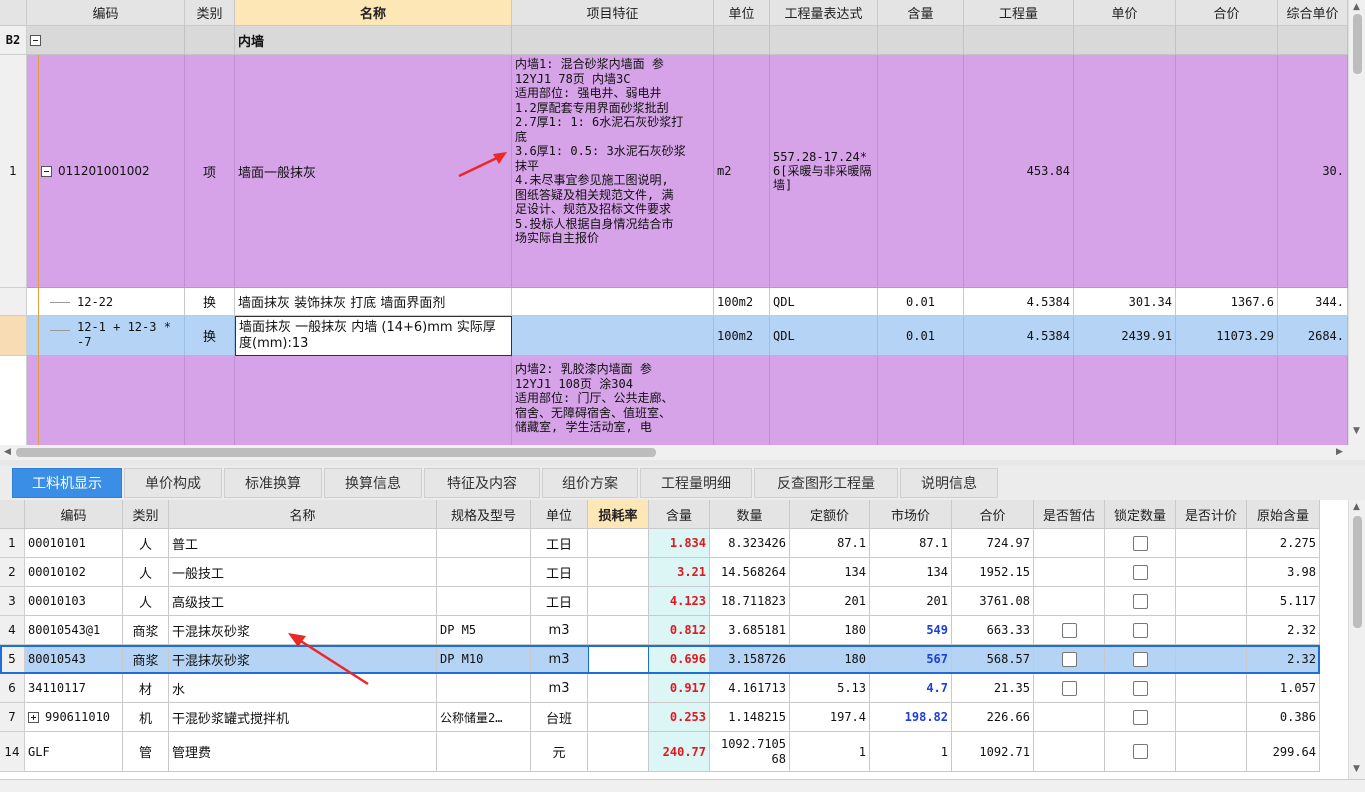 The height and width of the screenshot is (792, 1365). What do you see at coordinates (74, 514) in the screenshot?
I see `col-code: 编码` at bounding box center [74, 514].